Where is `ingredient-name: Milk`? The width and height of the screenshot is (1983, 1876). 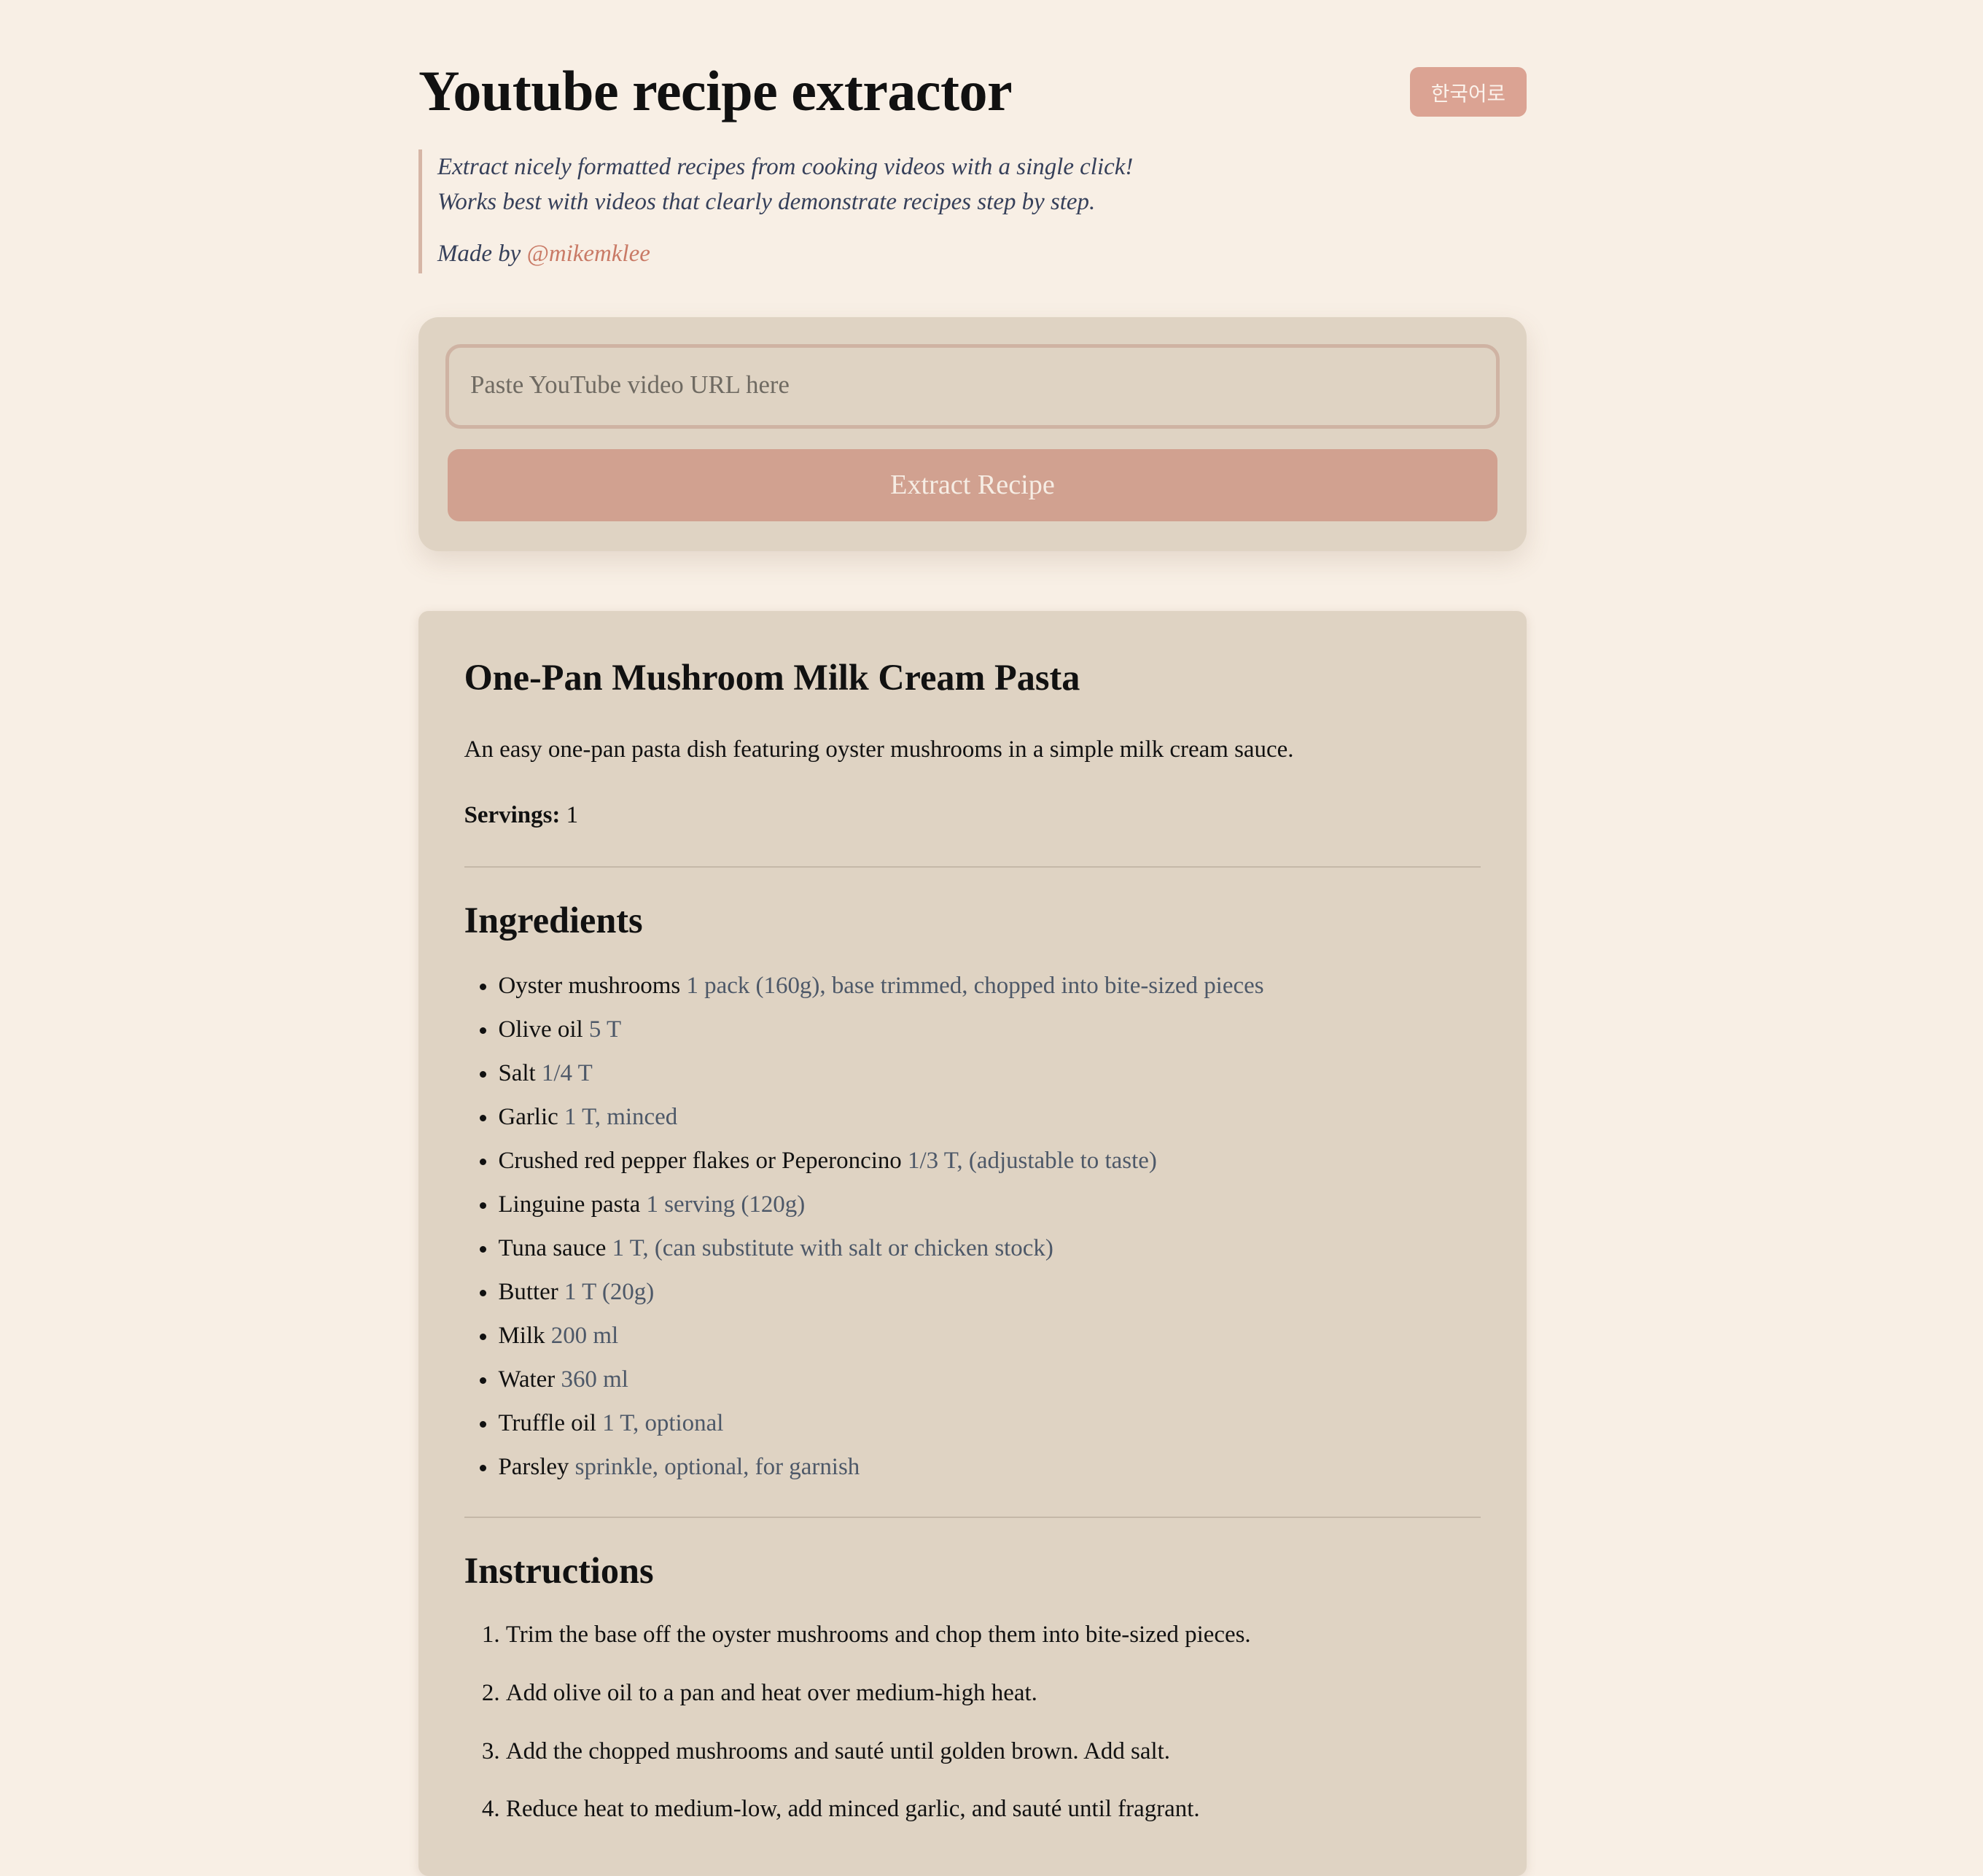 ingredient-name: Milk is located at coordinates (521, 1336).